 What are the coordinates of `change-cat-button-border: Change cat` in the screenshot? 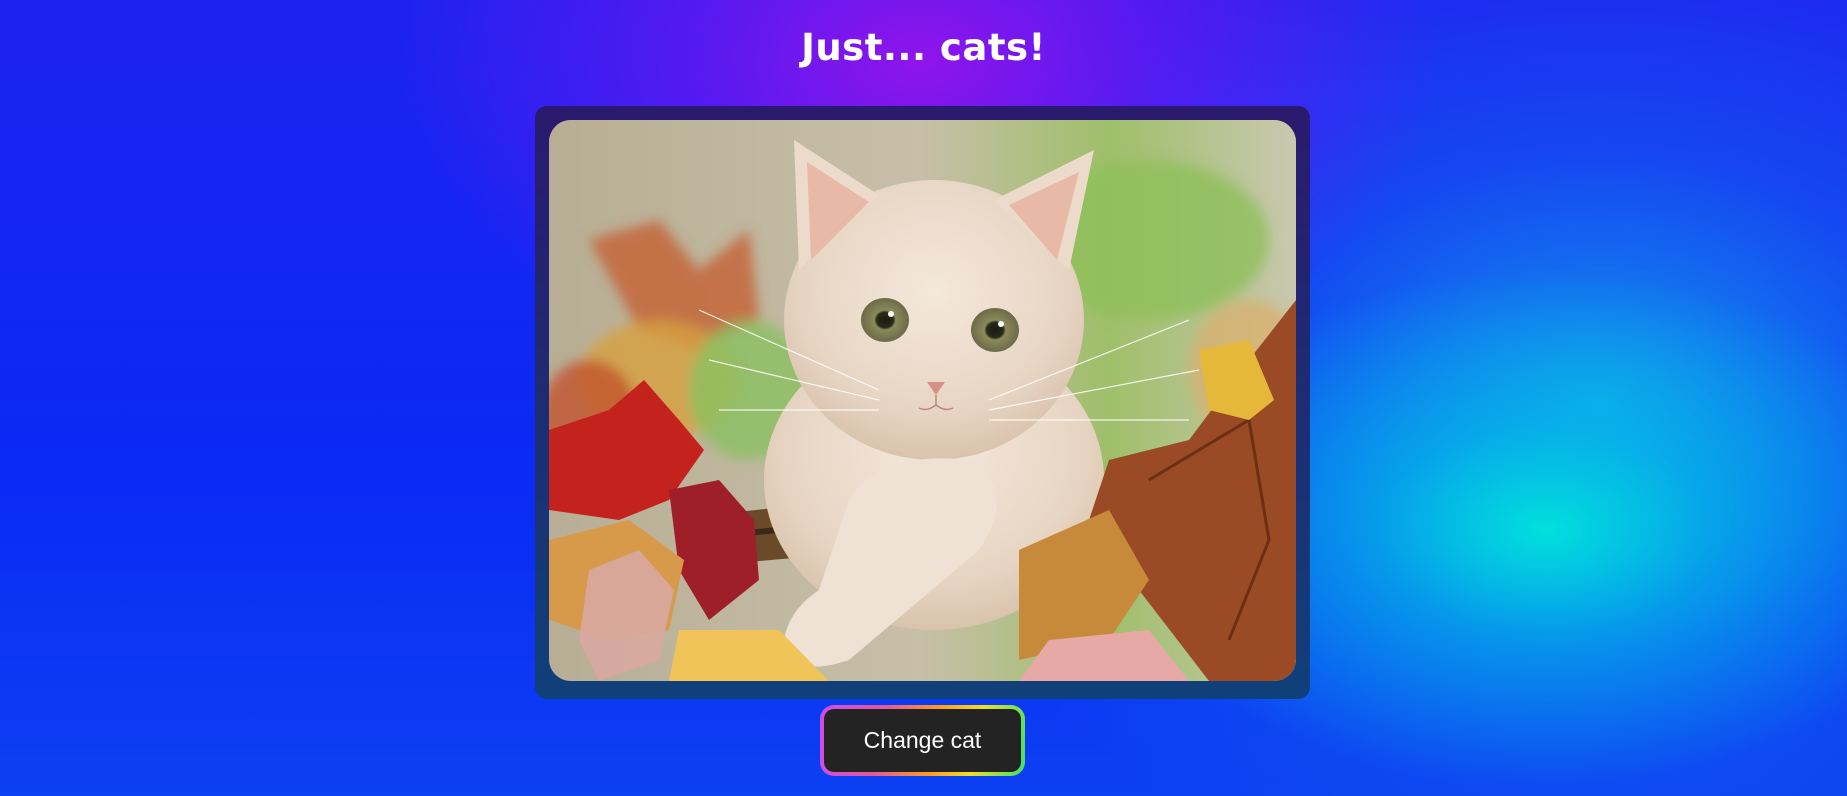 It's located at (922, 740).